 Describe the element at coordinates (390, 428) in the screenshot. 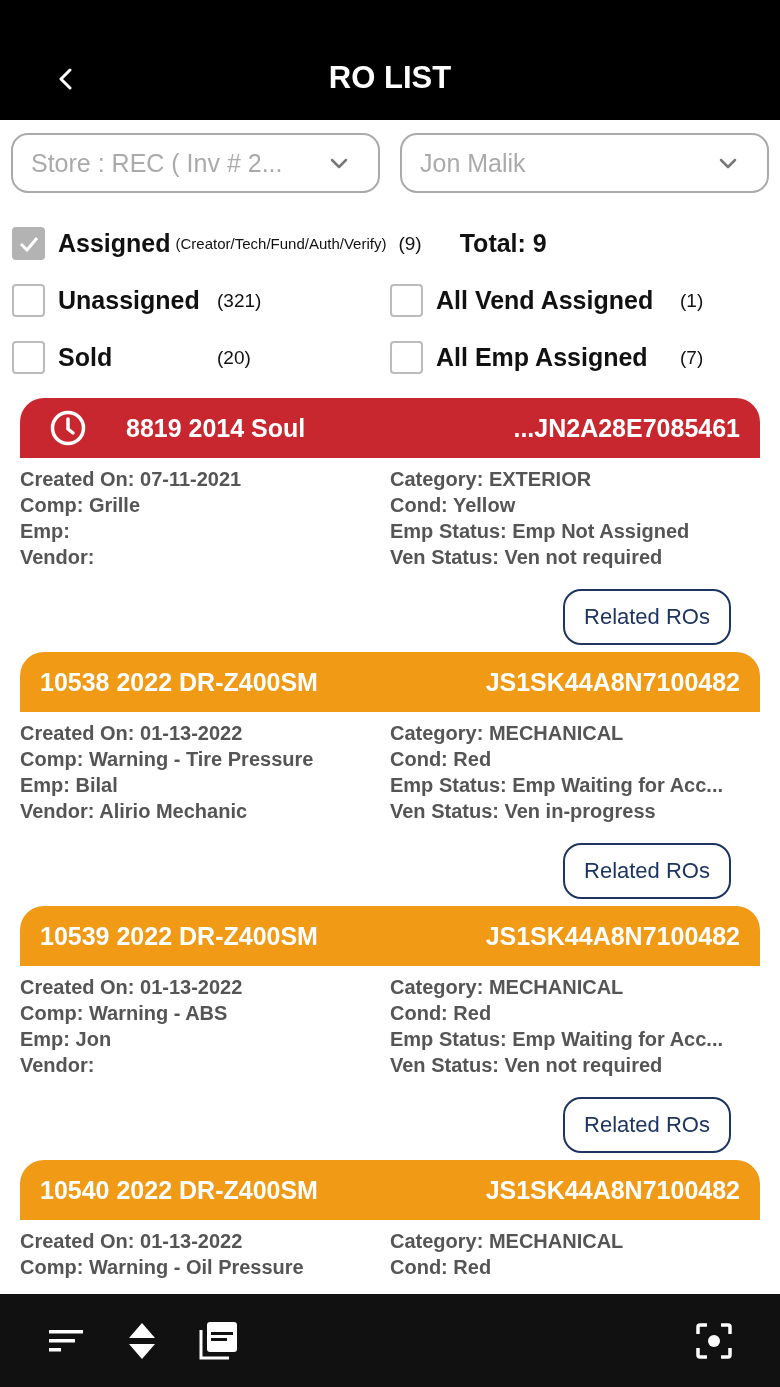

I see `card-header: 8819 2014 Soul ...JN2A28E7085461` at that location.